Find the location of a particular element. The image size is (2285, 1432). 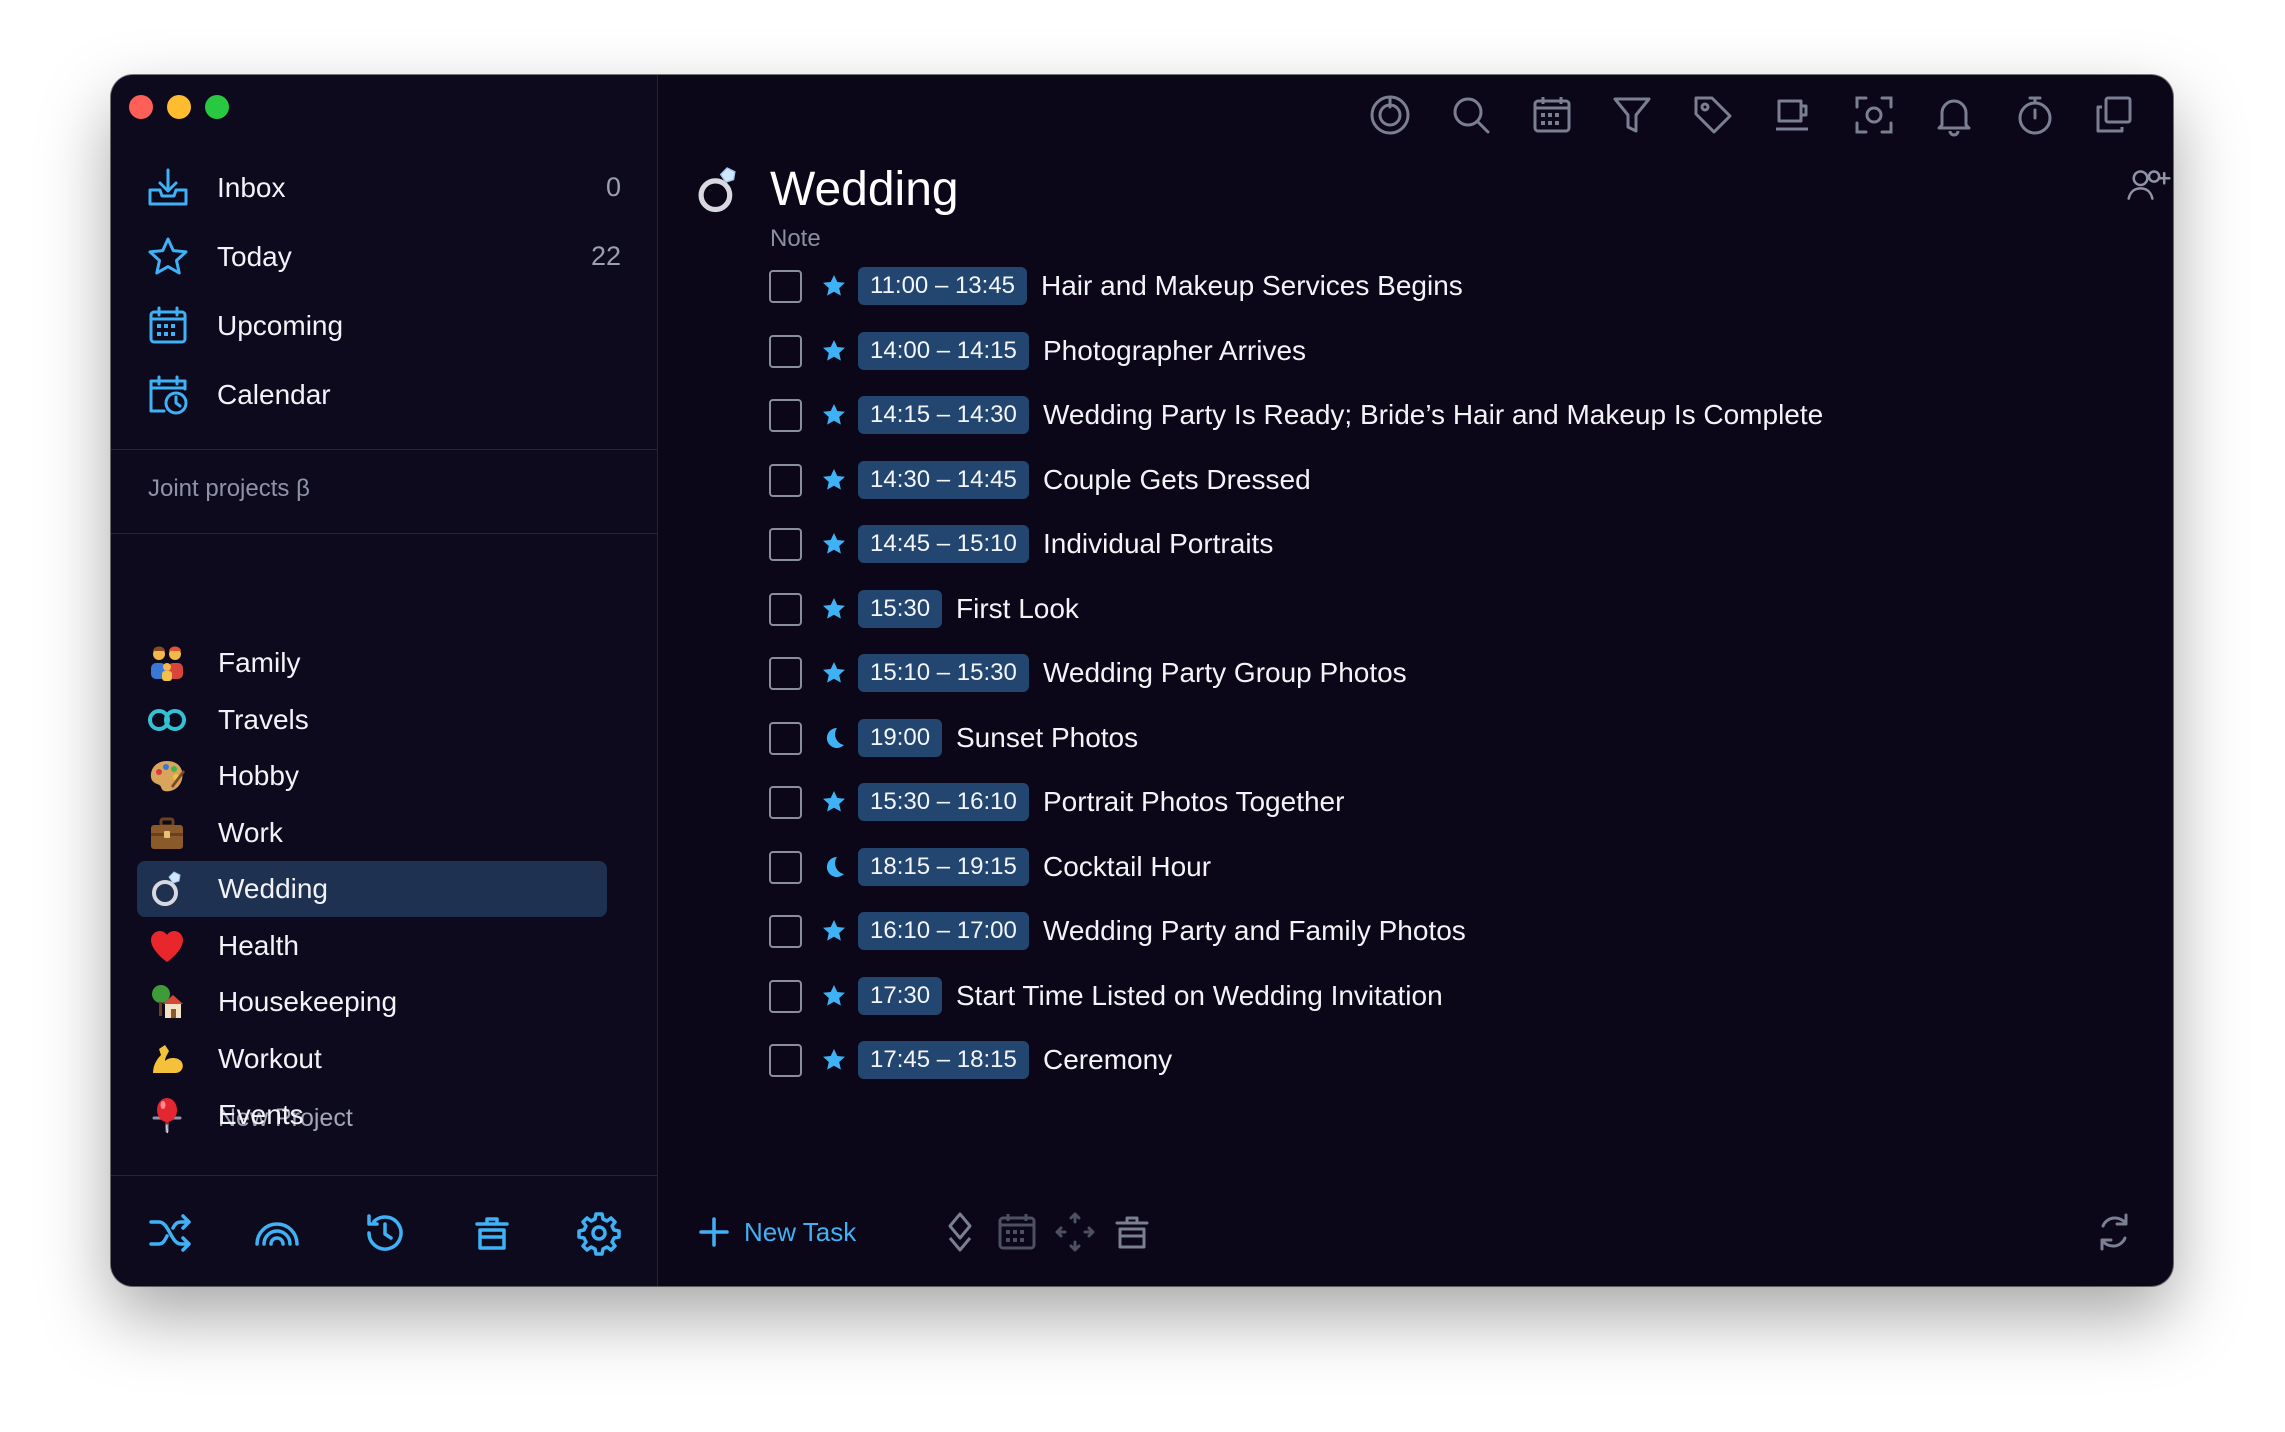

zoom-window-button is located at coordinates (217, 107).